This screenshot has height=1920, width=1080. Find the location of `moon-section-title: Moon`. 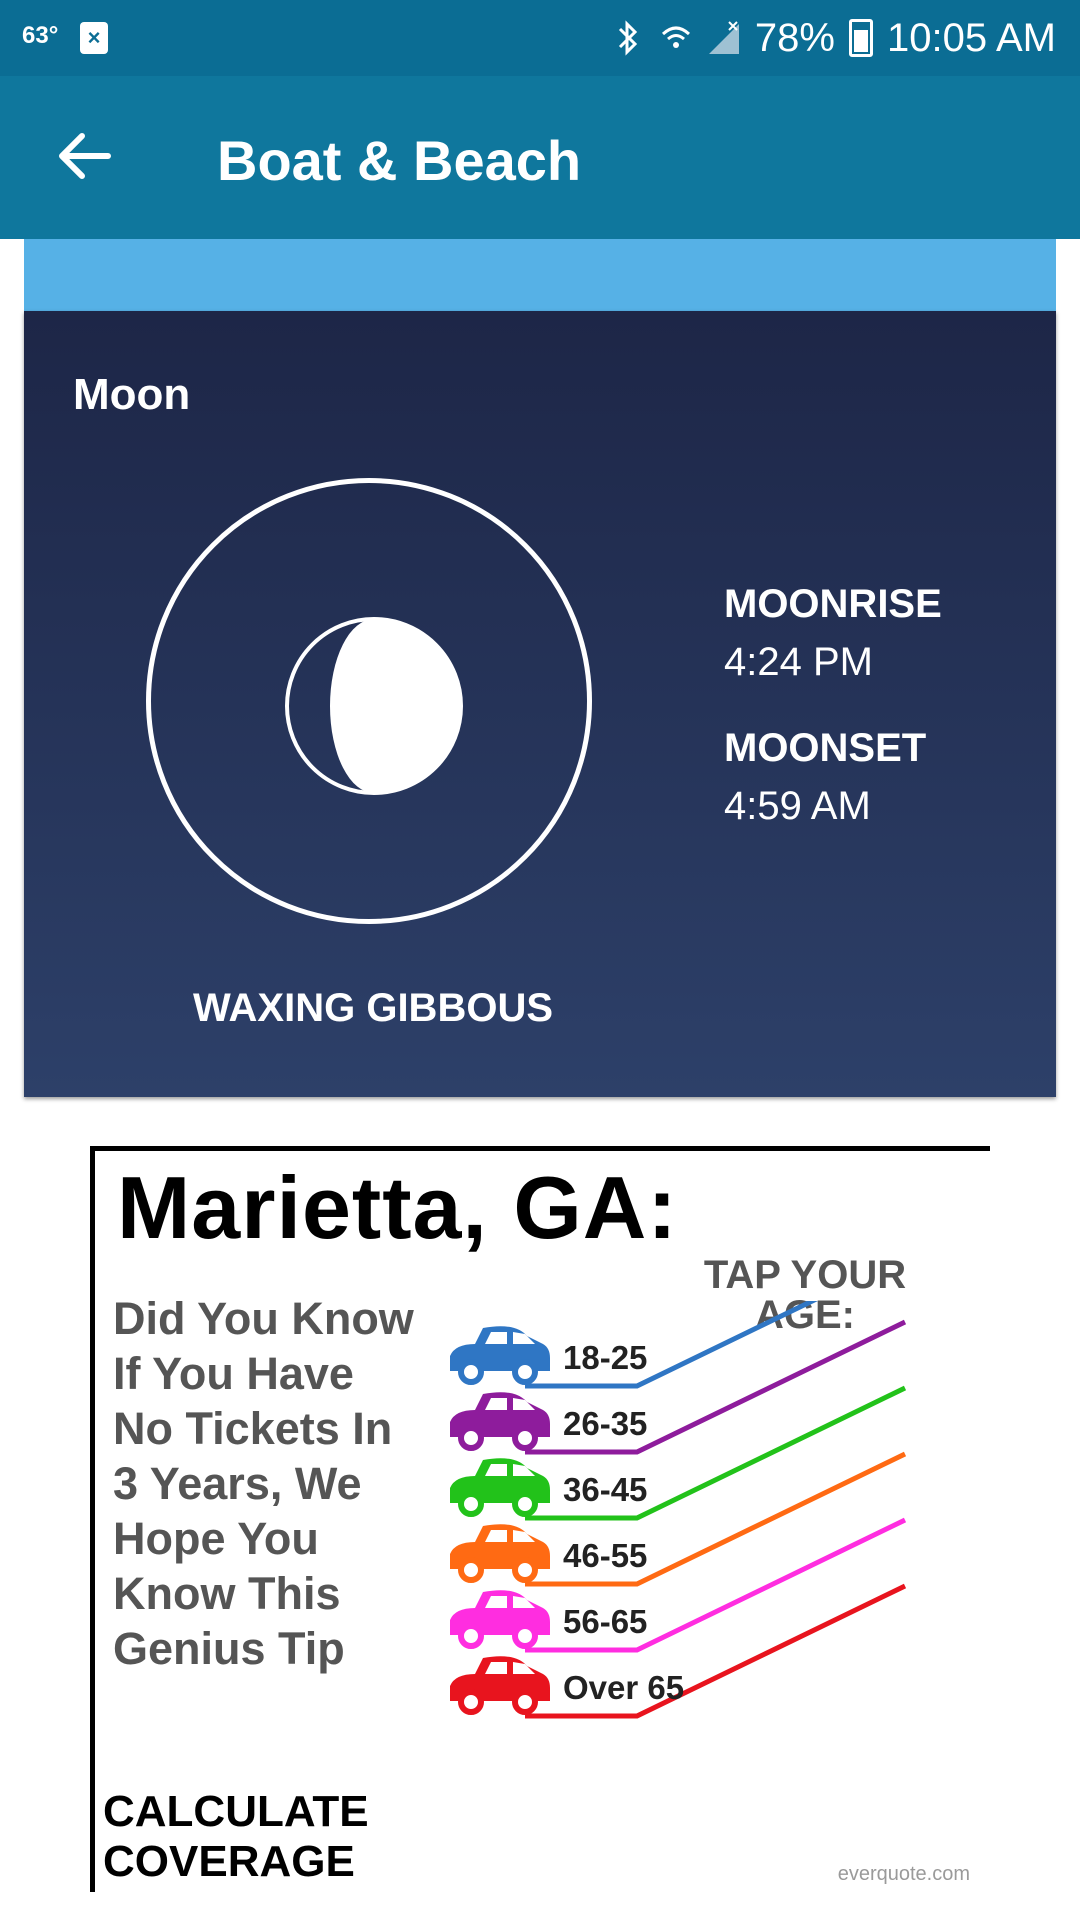

moon-section-title: Moon is located at coordinates (132, 394).